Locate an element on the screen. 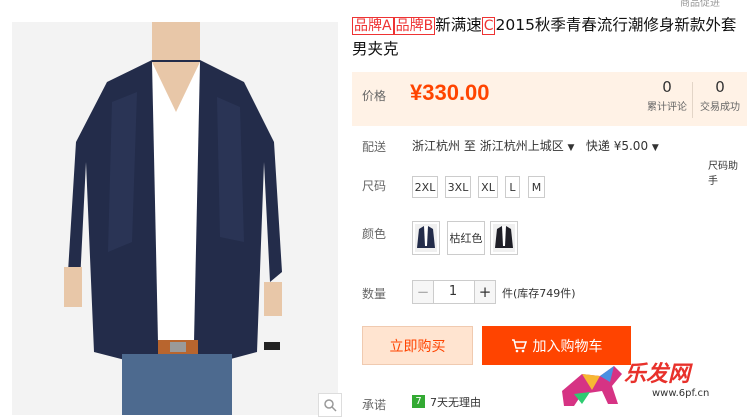  size-option-m: M is located at coordinates (536, 187).